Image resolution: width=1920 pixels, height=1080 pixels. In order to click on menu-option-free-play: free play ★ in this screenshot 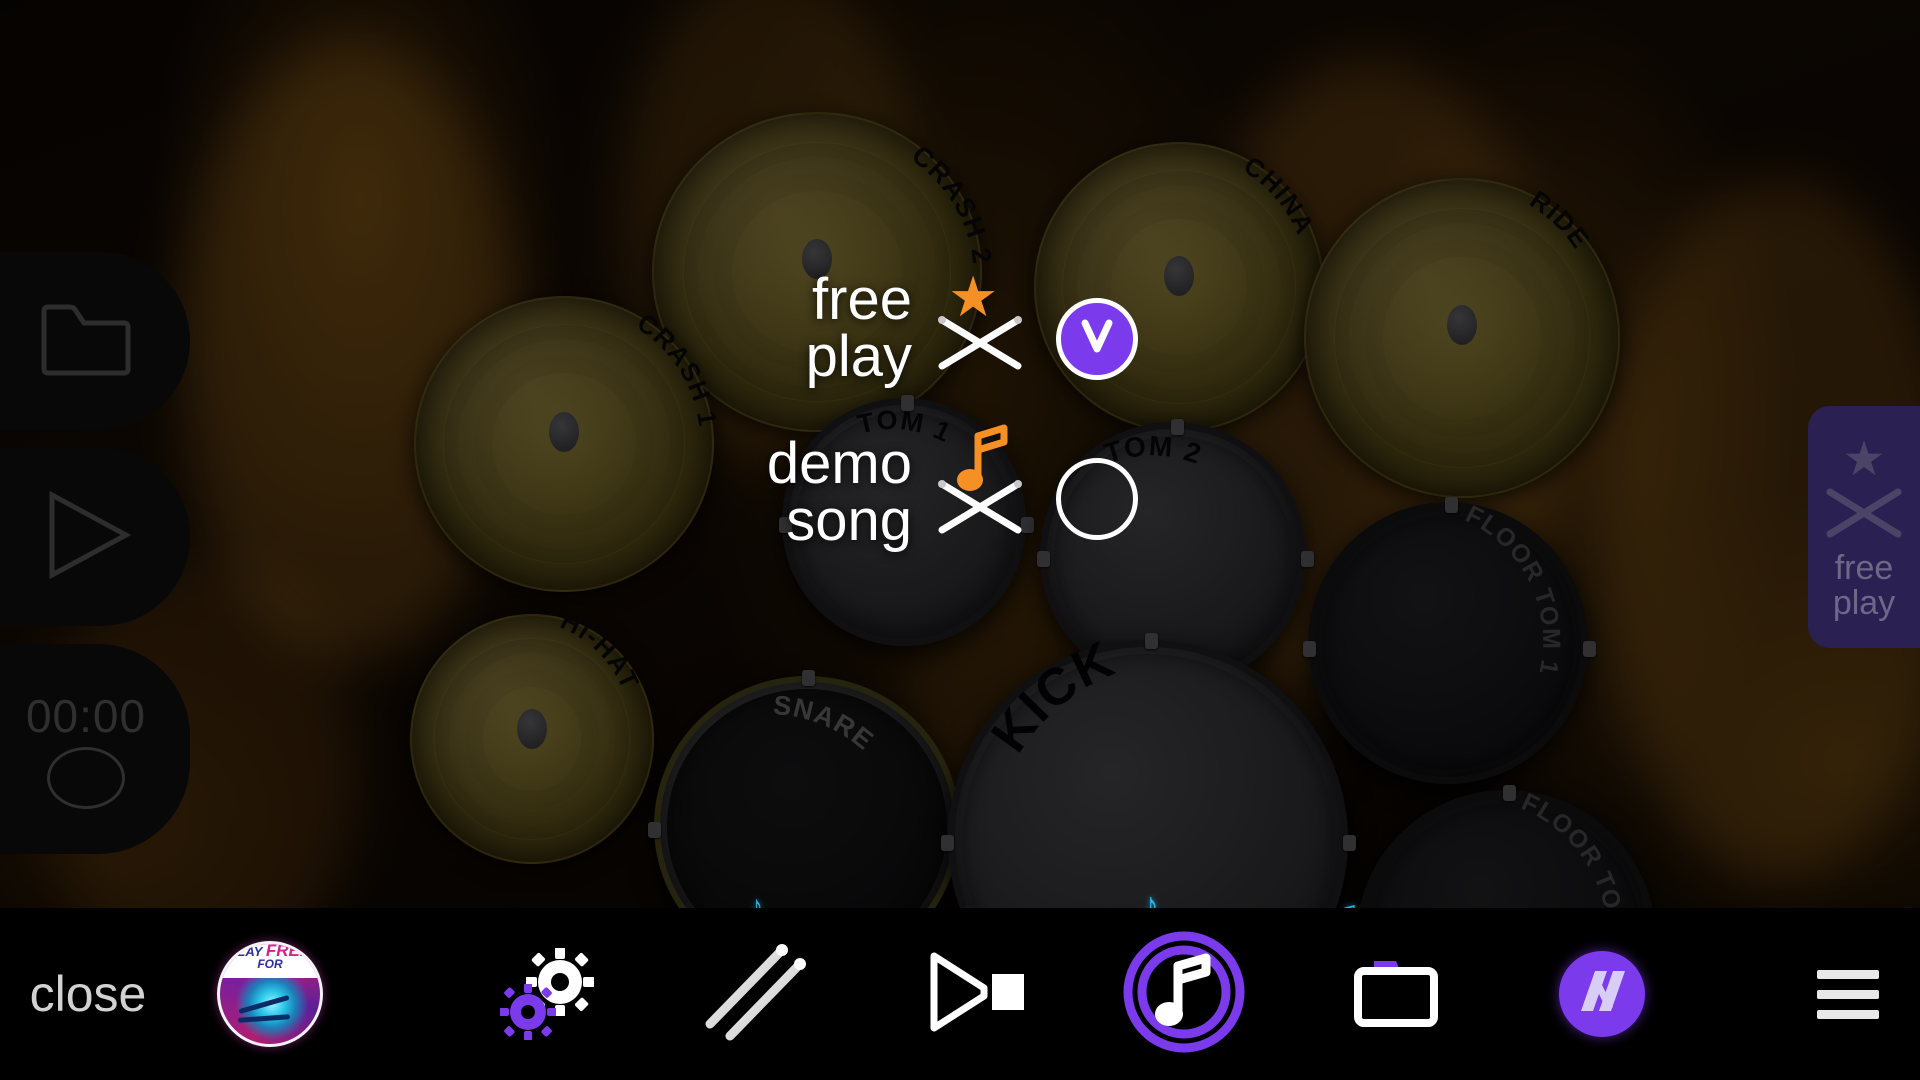, I will do `click(982, 327)`.